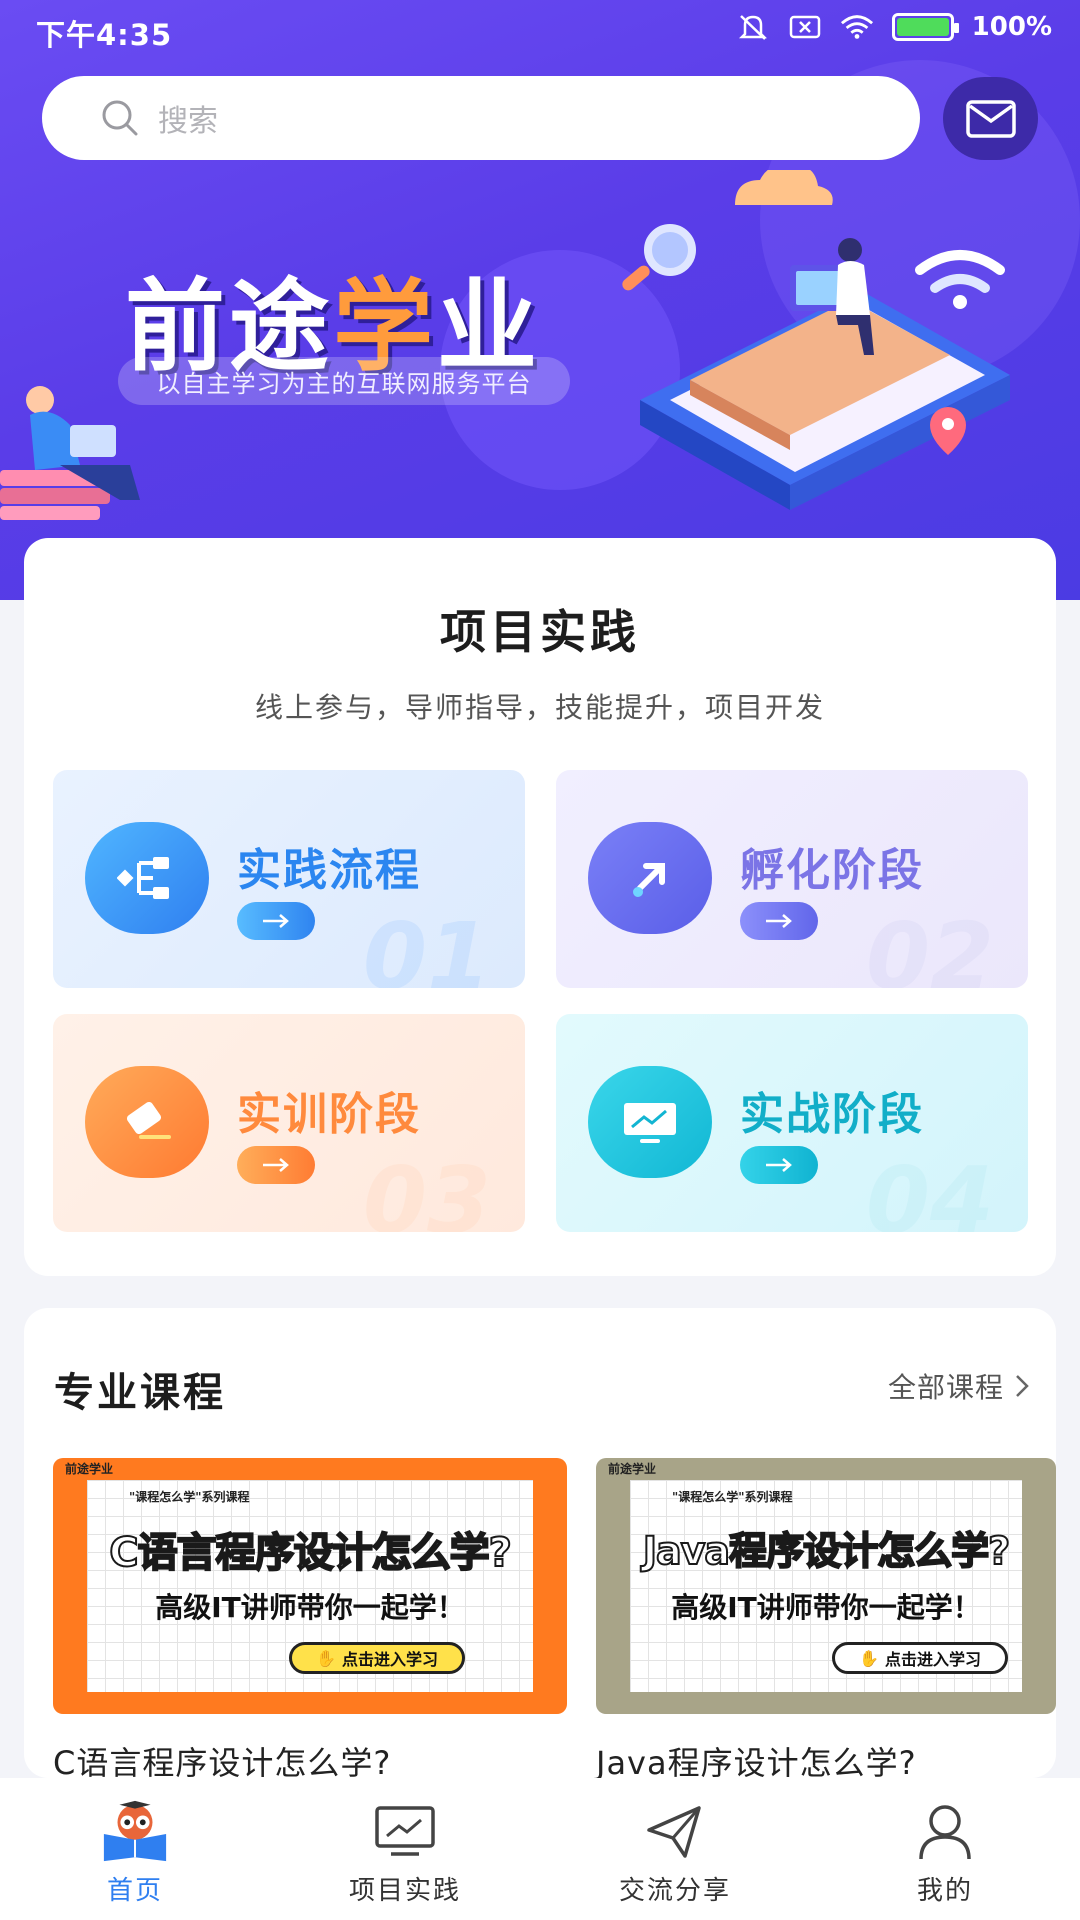 Image resolution: width=1080 pixels, height=1920 pixels. What do you see at coordinates (826, 1551) in the screenshot?
I see `thumb-title: Java程序设计怎么学?` at bounding box center [826, 1551].